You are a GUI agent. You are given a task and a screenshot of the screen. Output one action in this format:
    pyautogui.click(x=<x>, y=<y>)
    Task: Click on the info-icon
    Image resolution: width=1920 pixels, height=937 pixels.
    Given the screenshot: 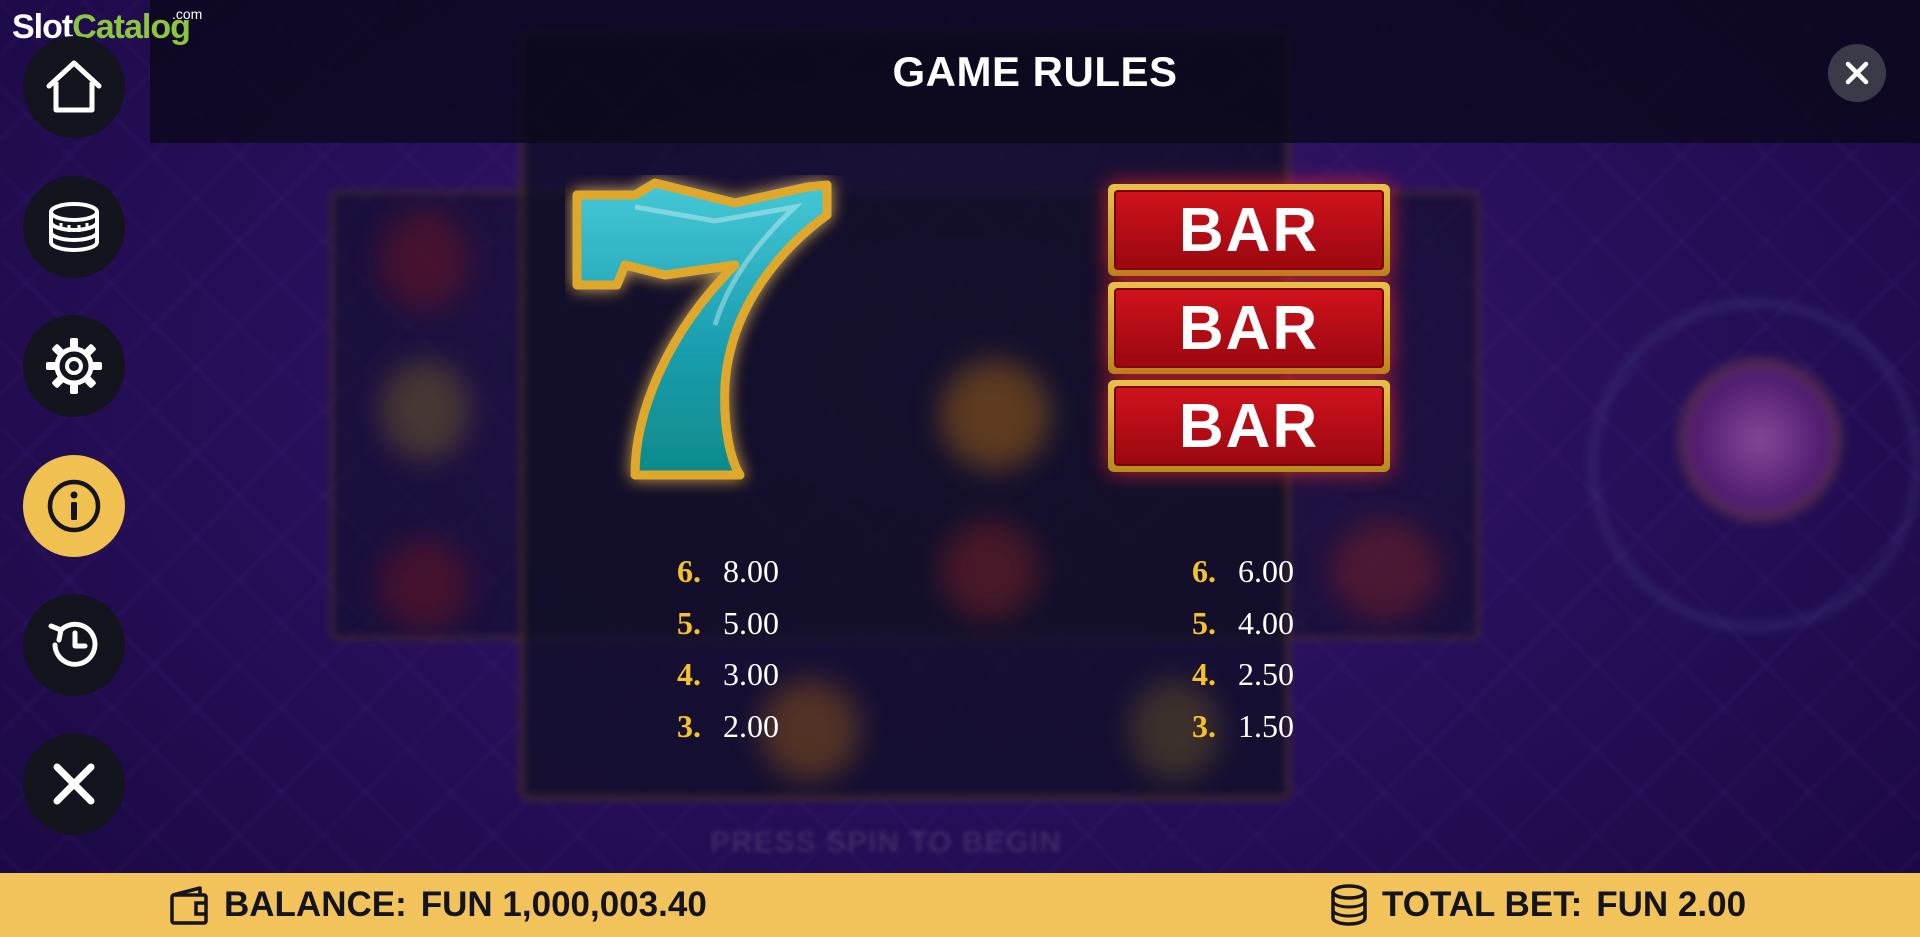 What is the action you would take?
    pyautogui.click(x=74, y=506)
    